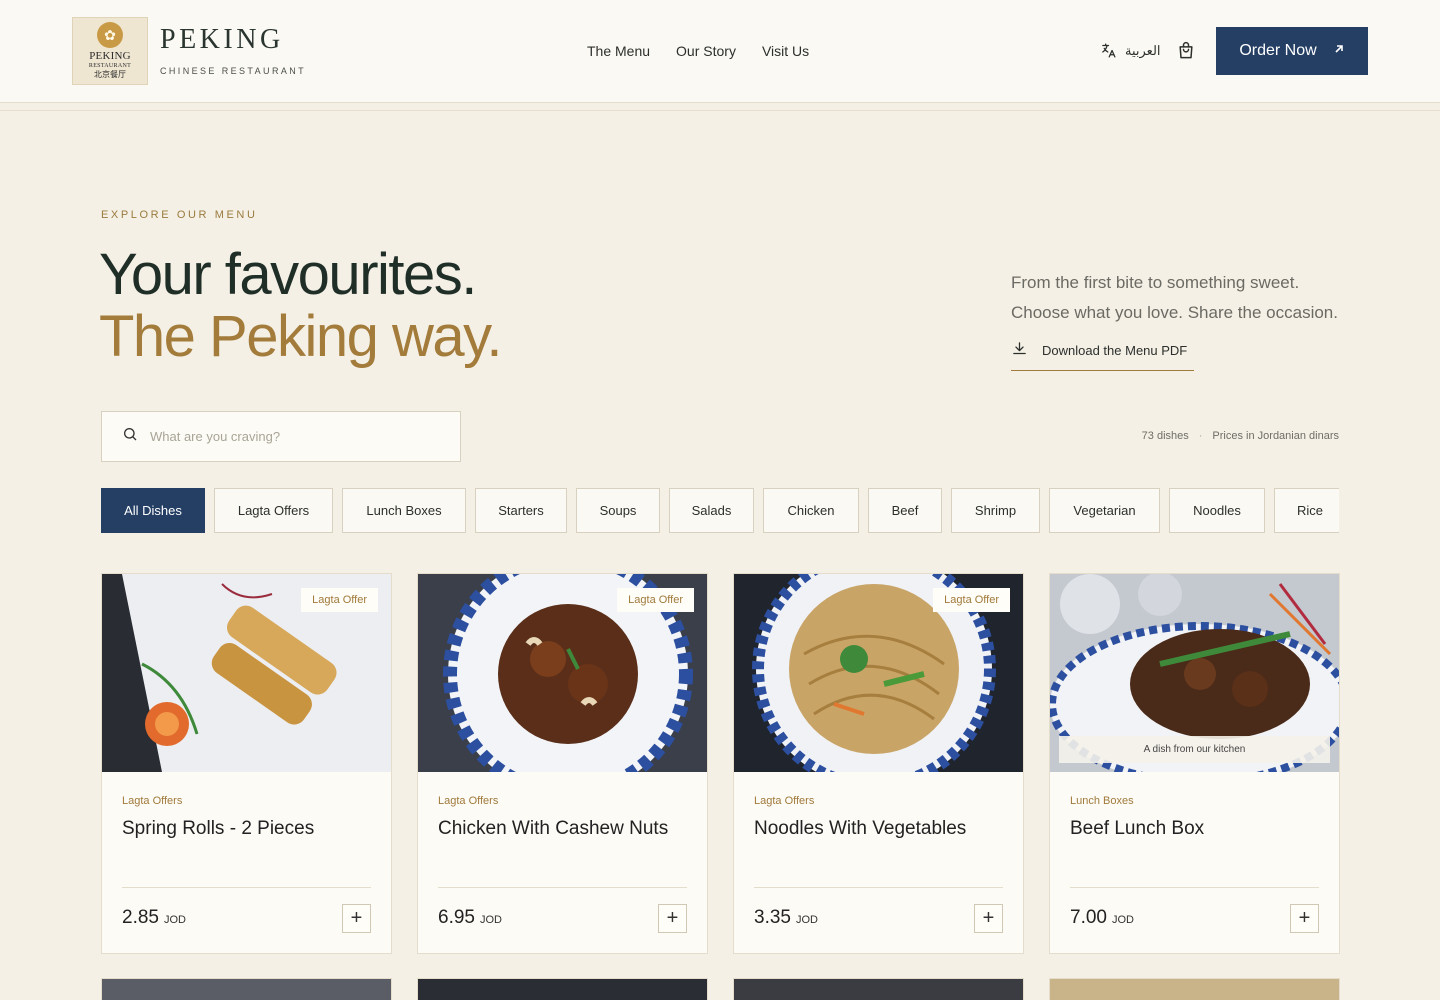 This screenshot has width=1440, height=1000. I want to click on logo: ✿ PEKING RESTAURANT 北京餐厅, so click(110, 51).